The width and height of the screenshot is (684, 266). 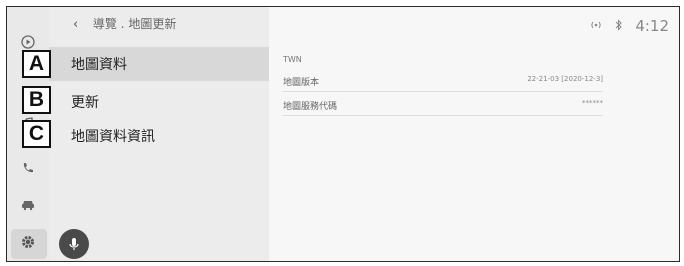 What do you see at coordinates (99, 65) in the screenshot?
I see `menu-item-label: 地圖資料` at bounding box center [99, 65].